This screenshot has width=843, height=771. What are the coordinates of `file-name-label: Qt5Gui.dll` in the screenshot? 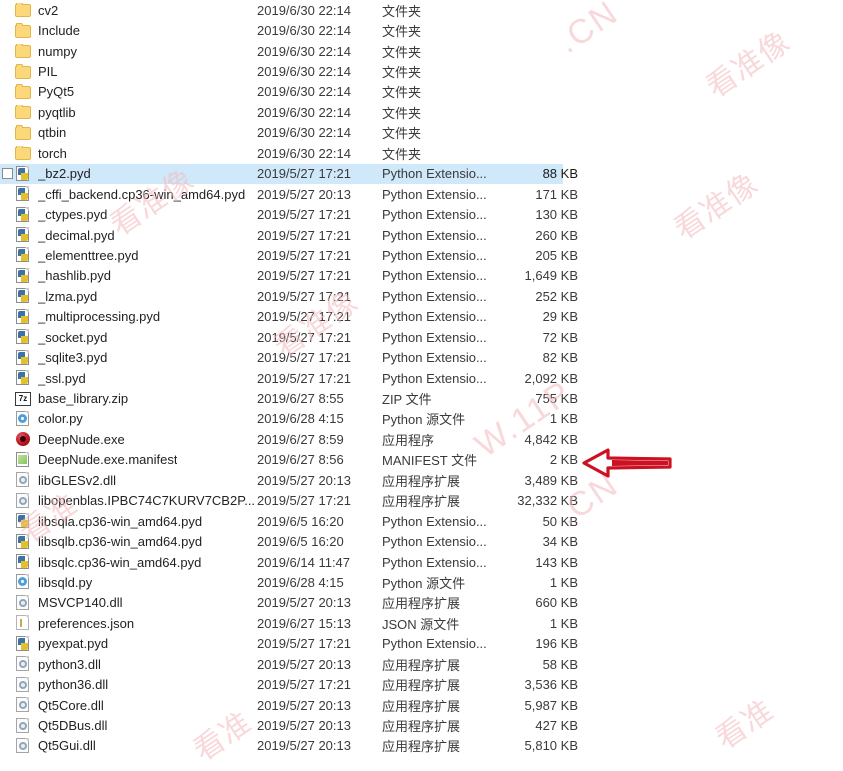 It's located at (67, 746).